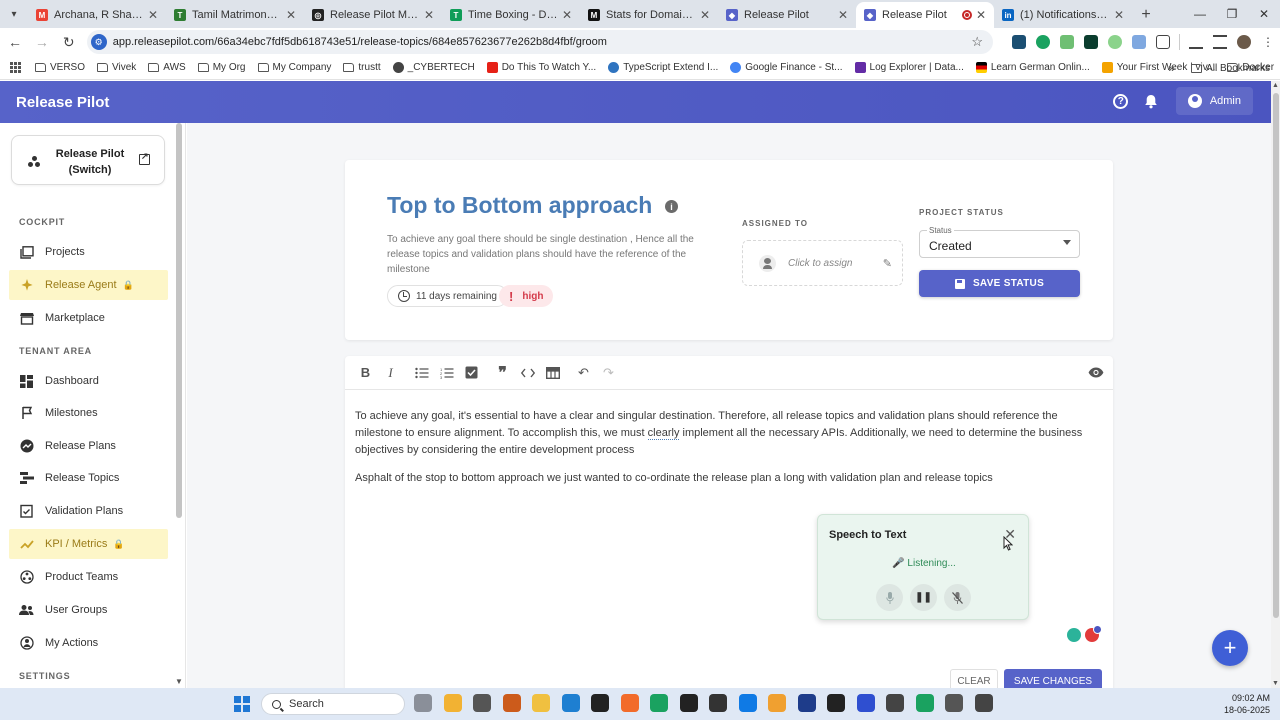 This screenshot has height=720, width=1280. I want to click on spellcheck-word: clearly, so click(663, 433).